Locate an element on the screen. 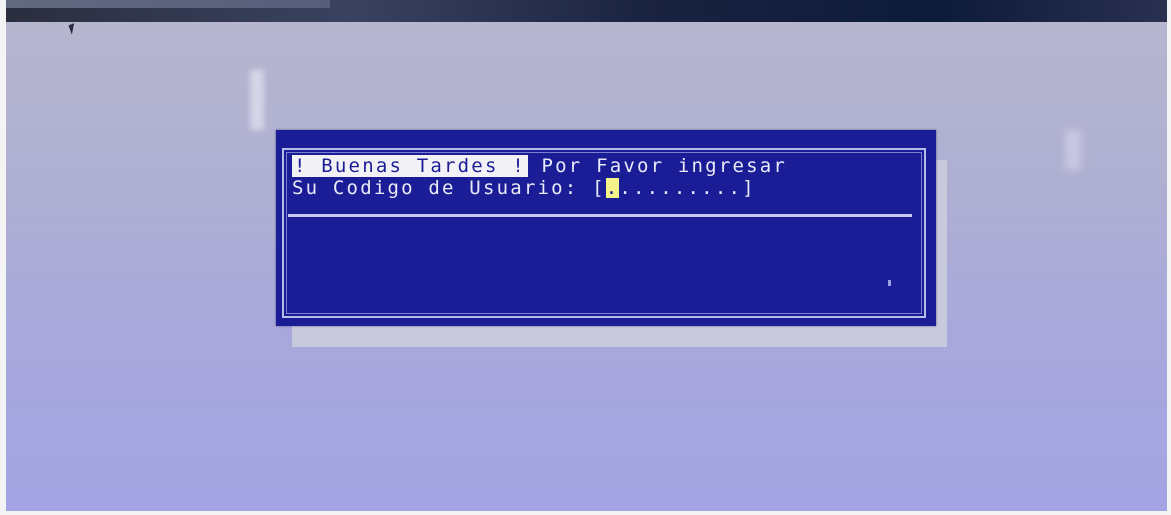 Image resolution: width=1171 pixels, height=515 pixels. user-code-line: Su Codigo de Usuario: [..........] is located at coordinates (524, 188).